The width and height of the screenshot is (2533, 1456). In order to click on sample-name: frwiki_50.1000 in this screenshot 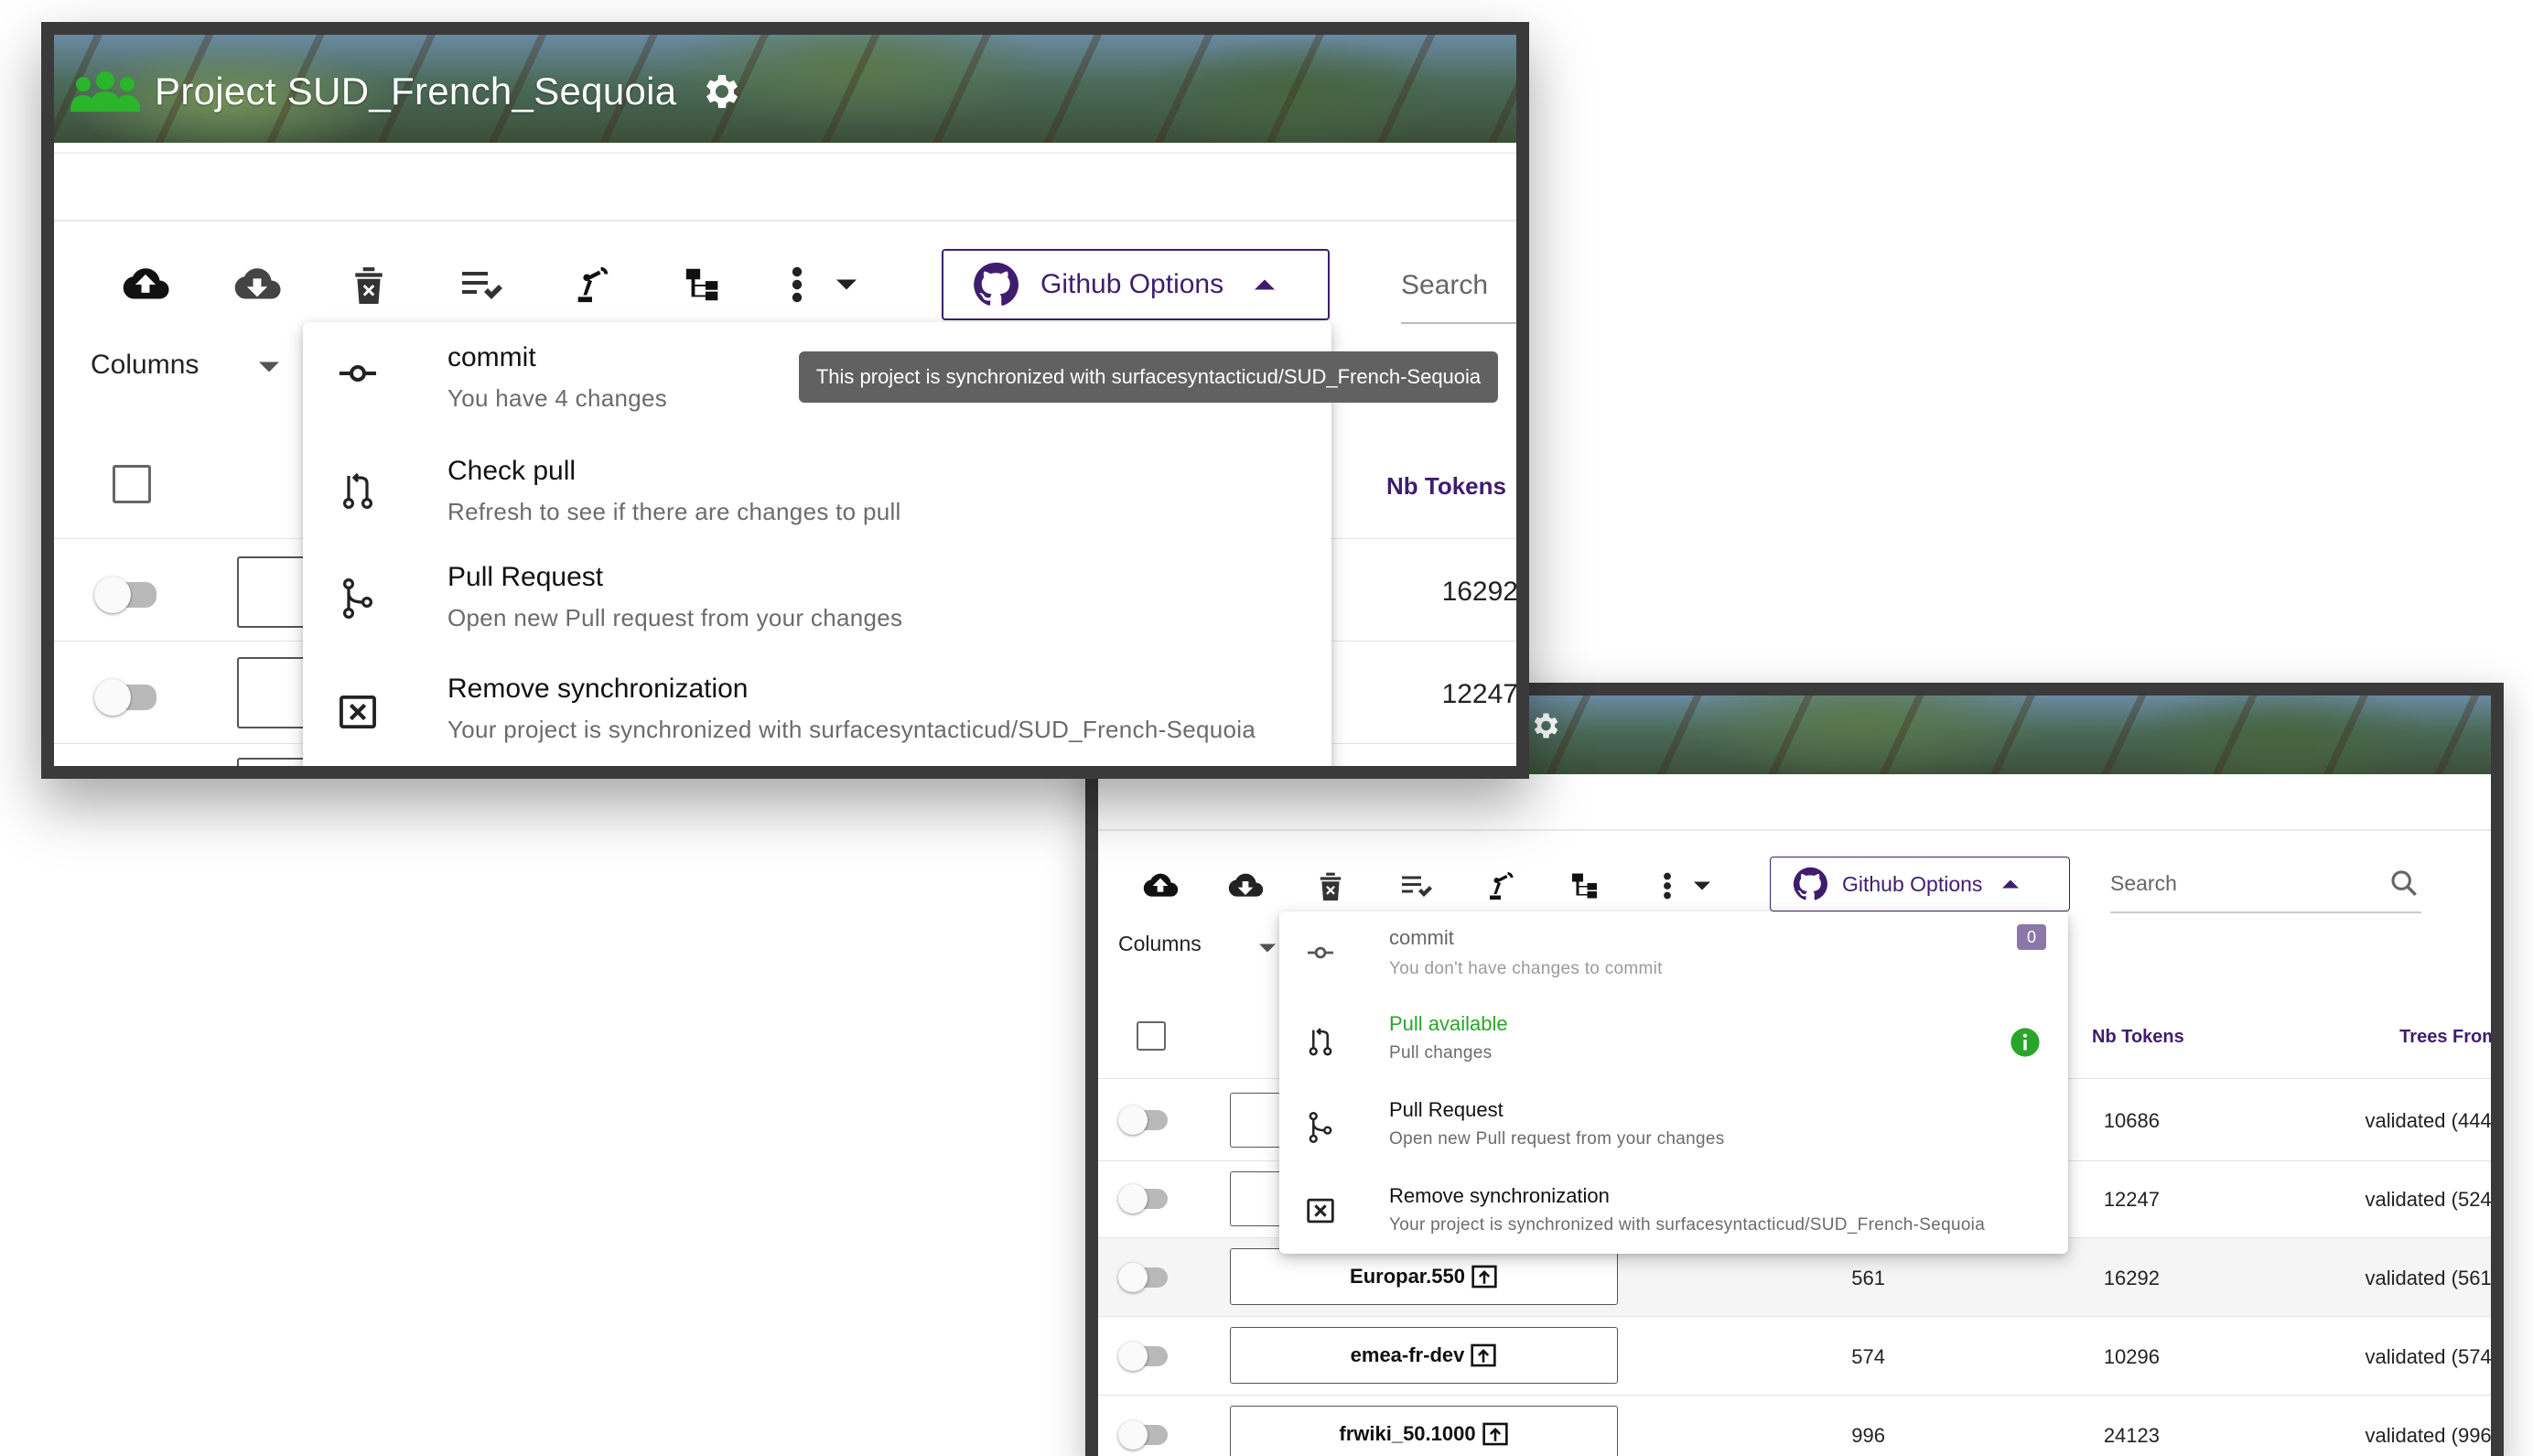, I will do `click(1407, 1433)`.